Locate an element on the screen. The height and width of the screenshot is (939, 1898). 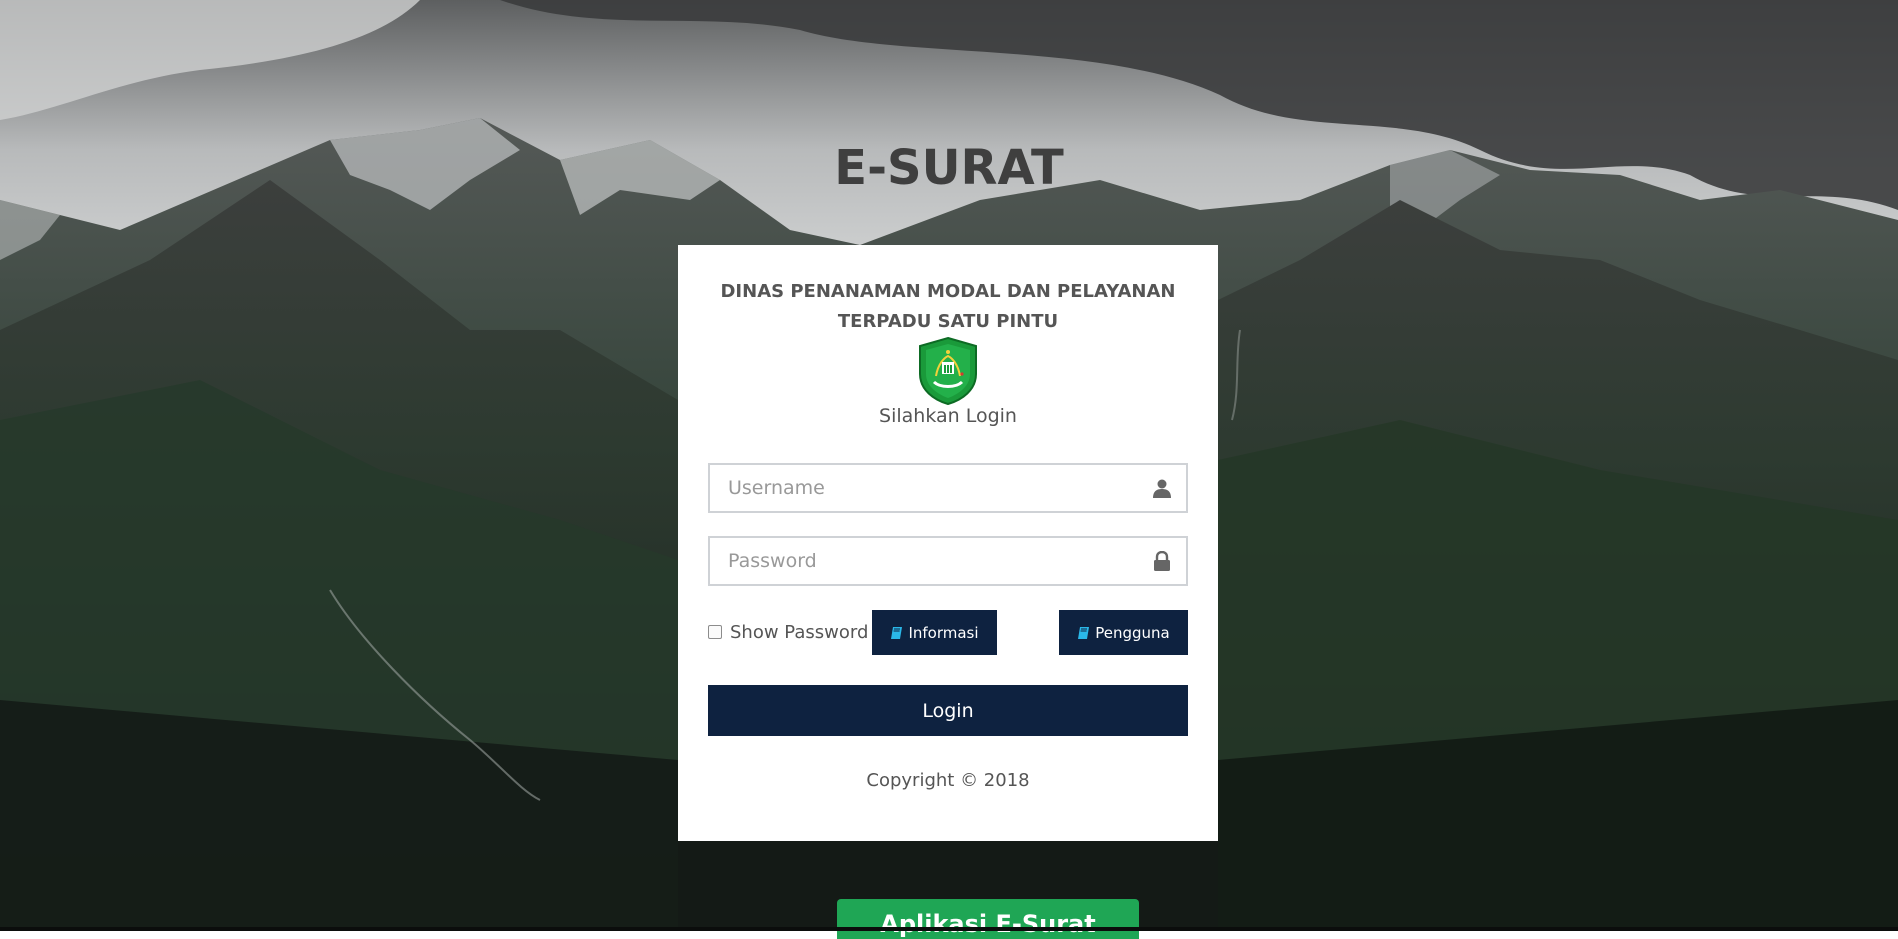
show-password-checkbox is located at coordinates (715, 632).